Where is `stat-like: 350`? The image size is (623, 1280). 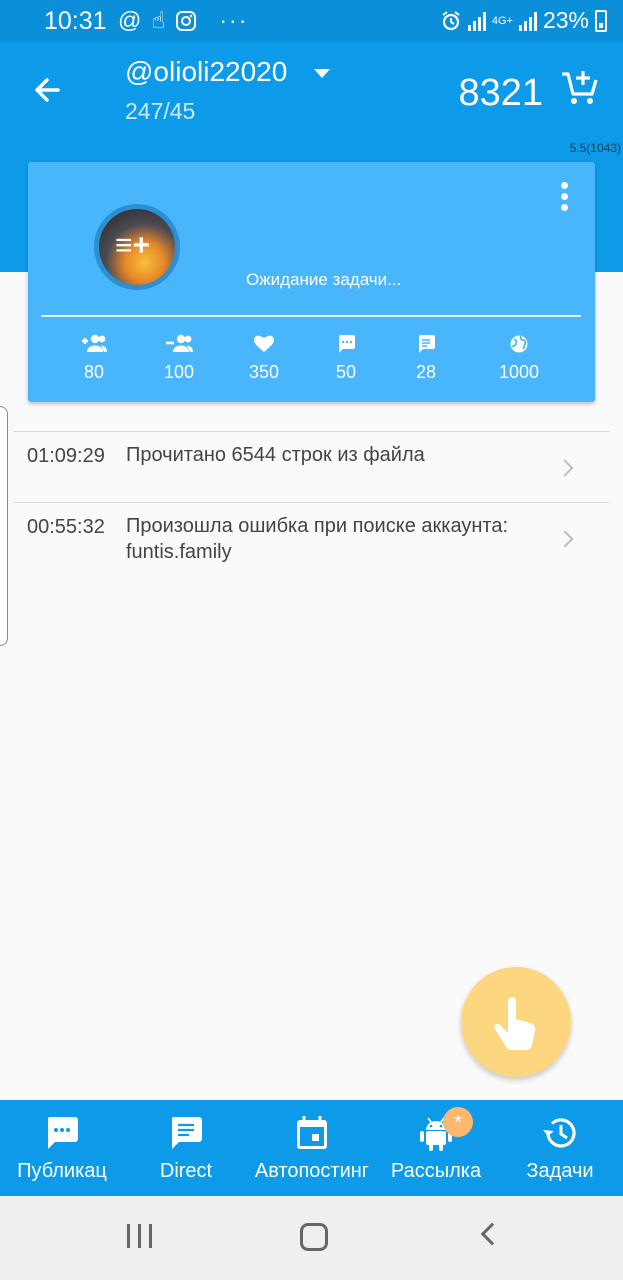 stat-like: 350 is located at coordinates (264, 357).